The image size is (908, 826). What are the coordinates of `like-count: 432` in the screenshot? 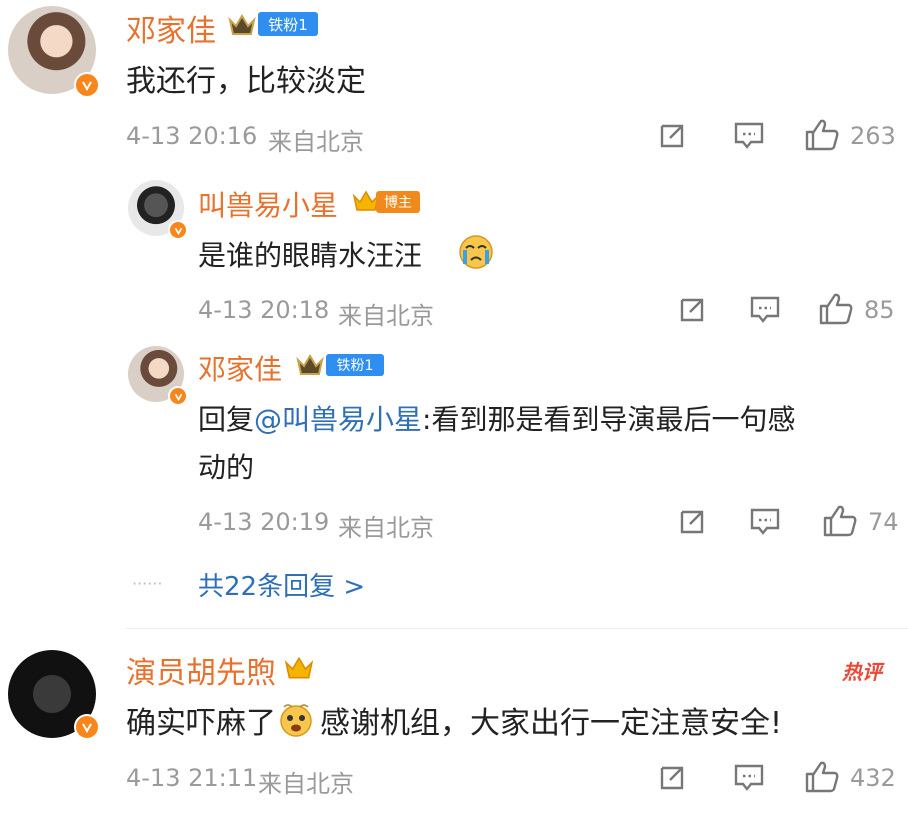 It's located at (873, 778).